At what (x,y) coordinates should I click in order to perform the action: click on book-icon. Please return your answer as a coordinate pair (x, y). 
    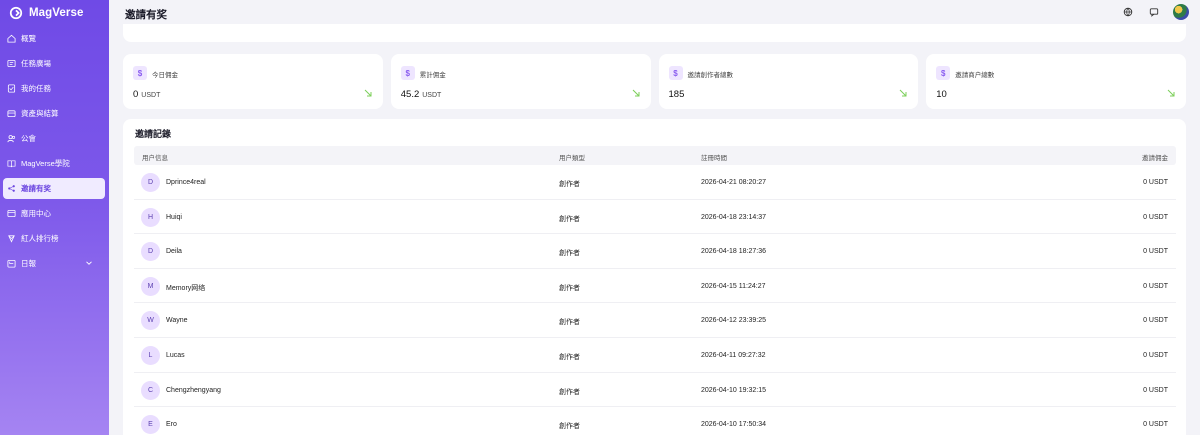
    Looking at the image, I should click on (11, 164).